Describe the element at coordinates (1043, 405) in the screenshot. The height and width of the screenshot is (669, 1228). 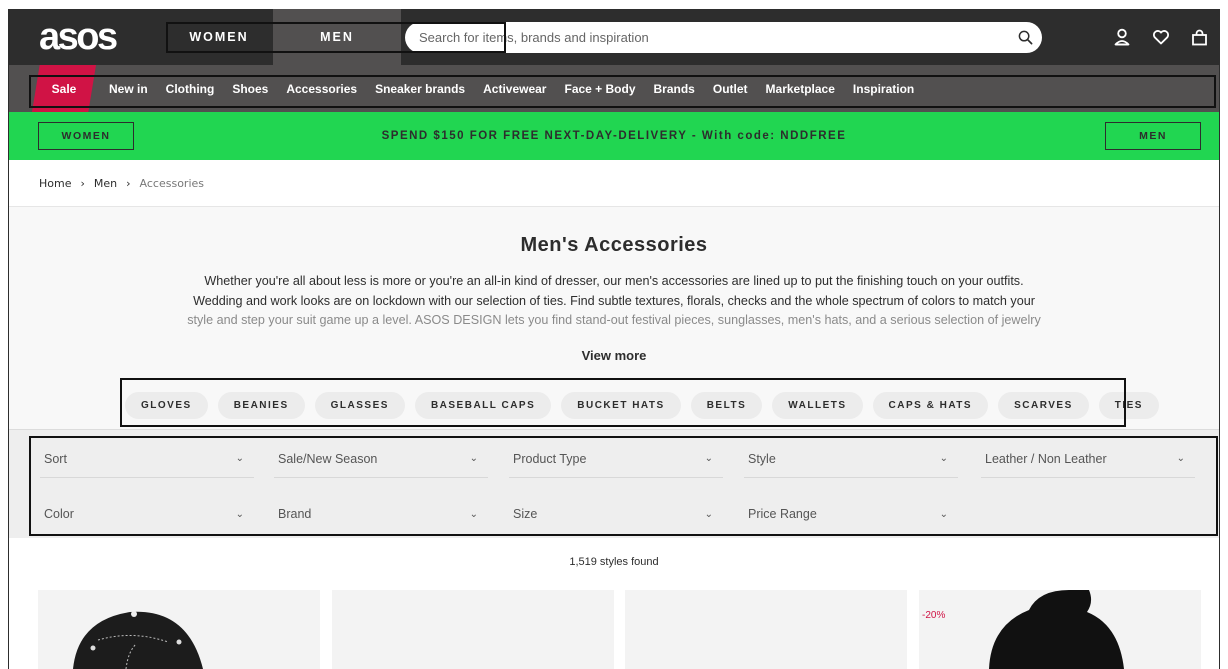
I see `pill-scarves: SCARVES` at that location.